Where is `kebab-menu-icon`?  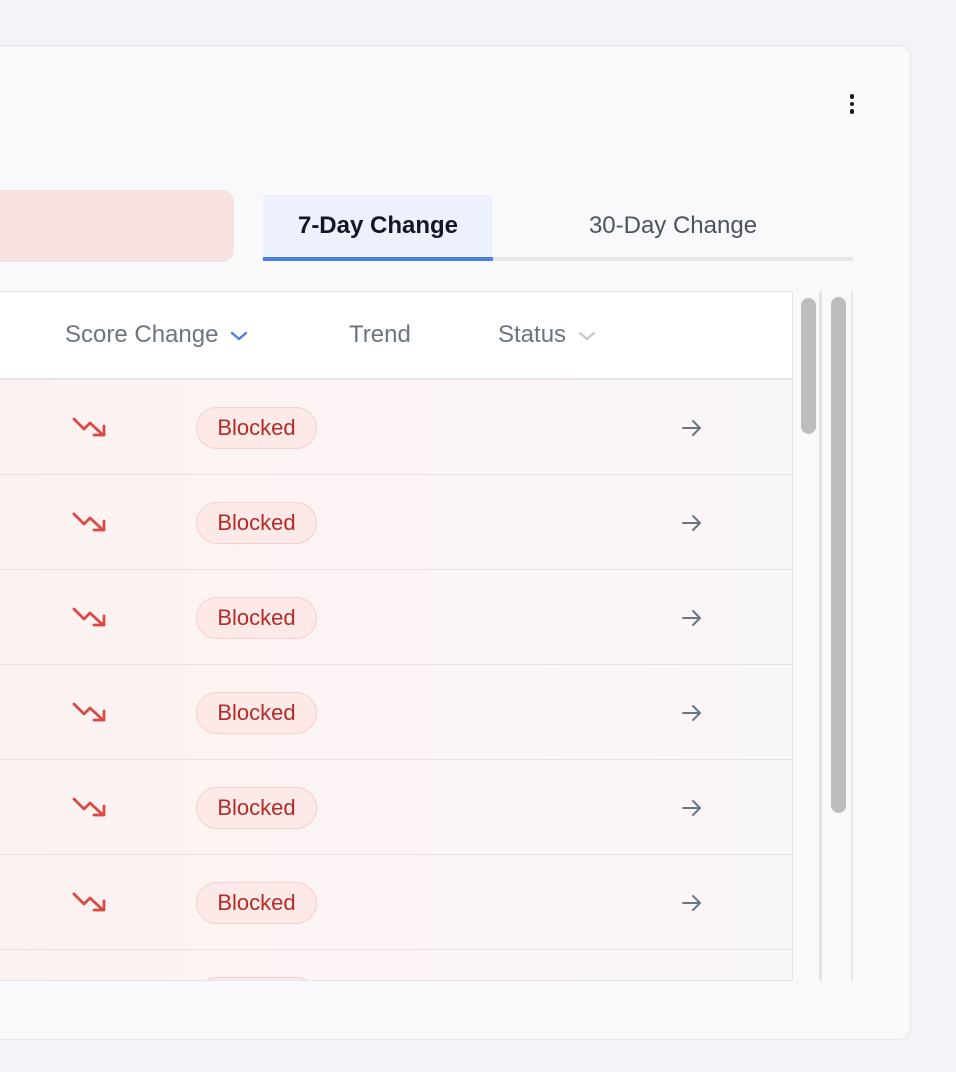 kebab-menu-icon is located at coordinates (852, 104).